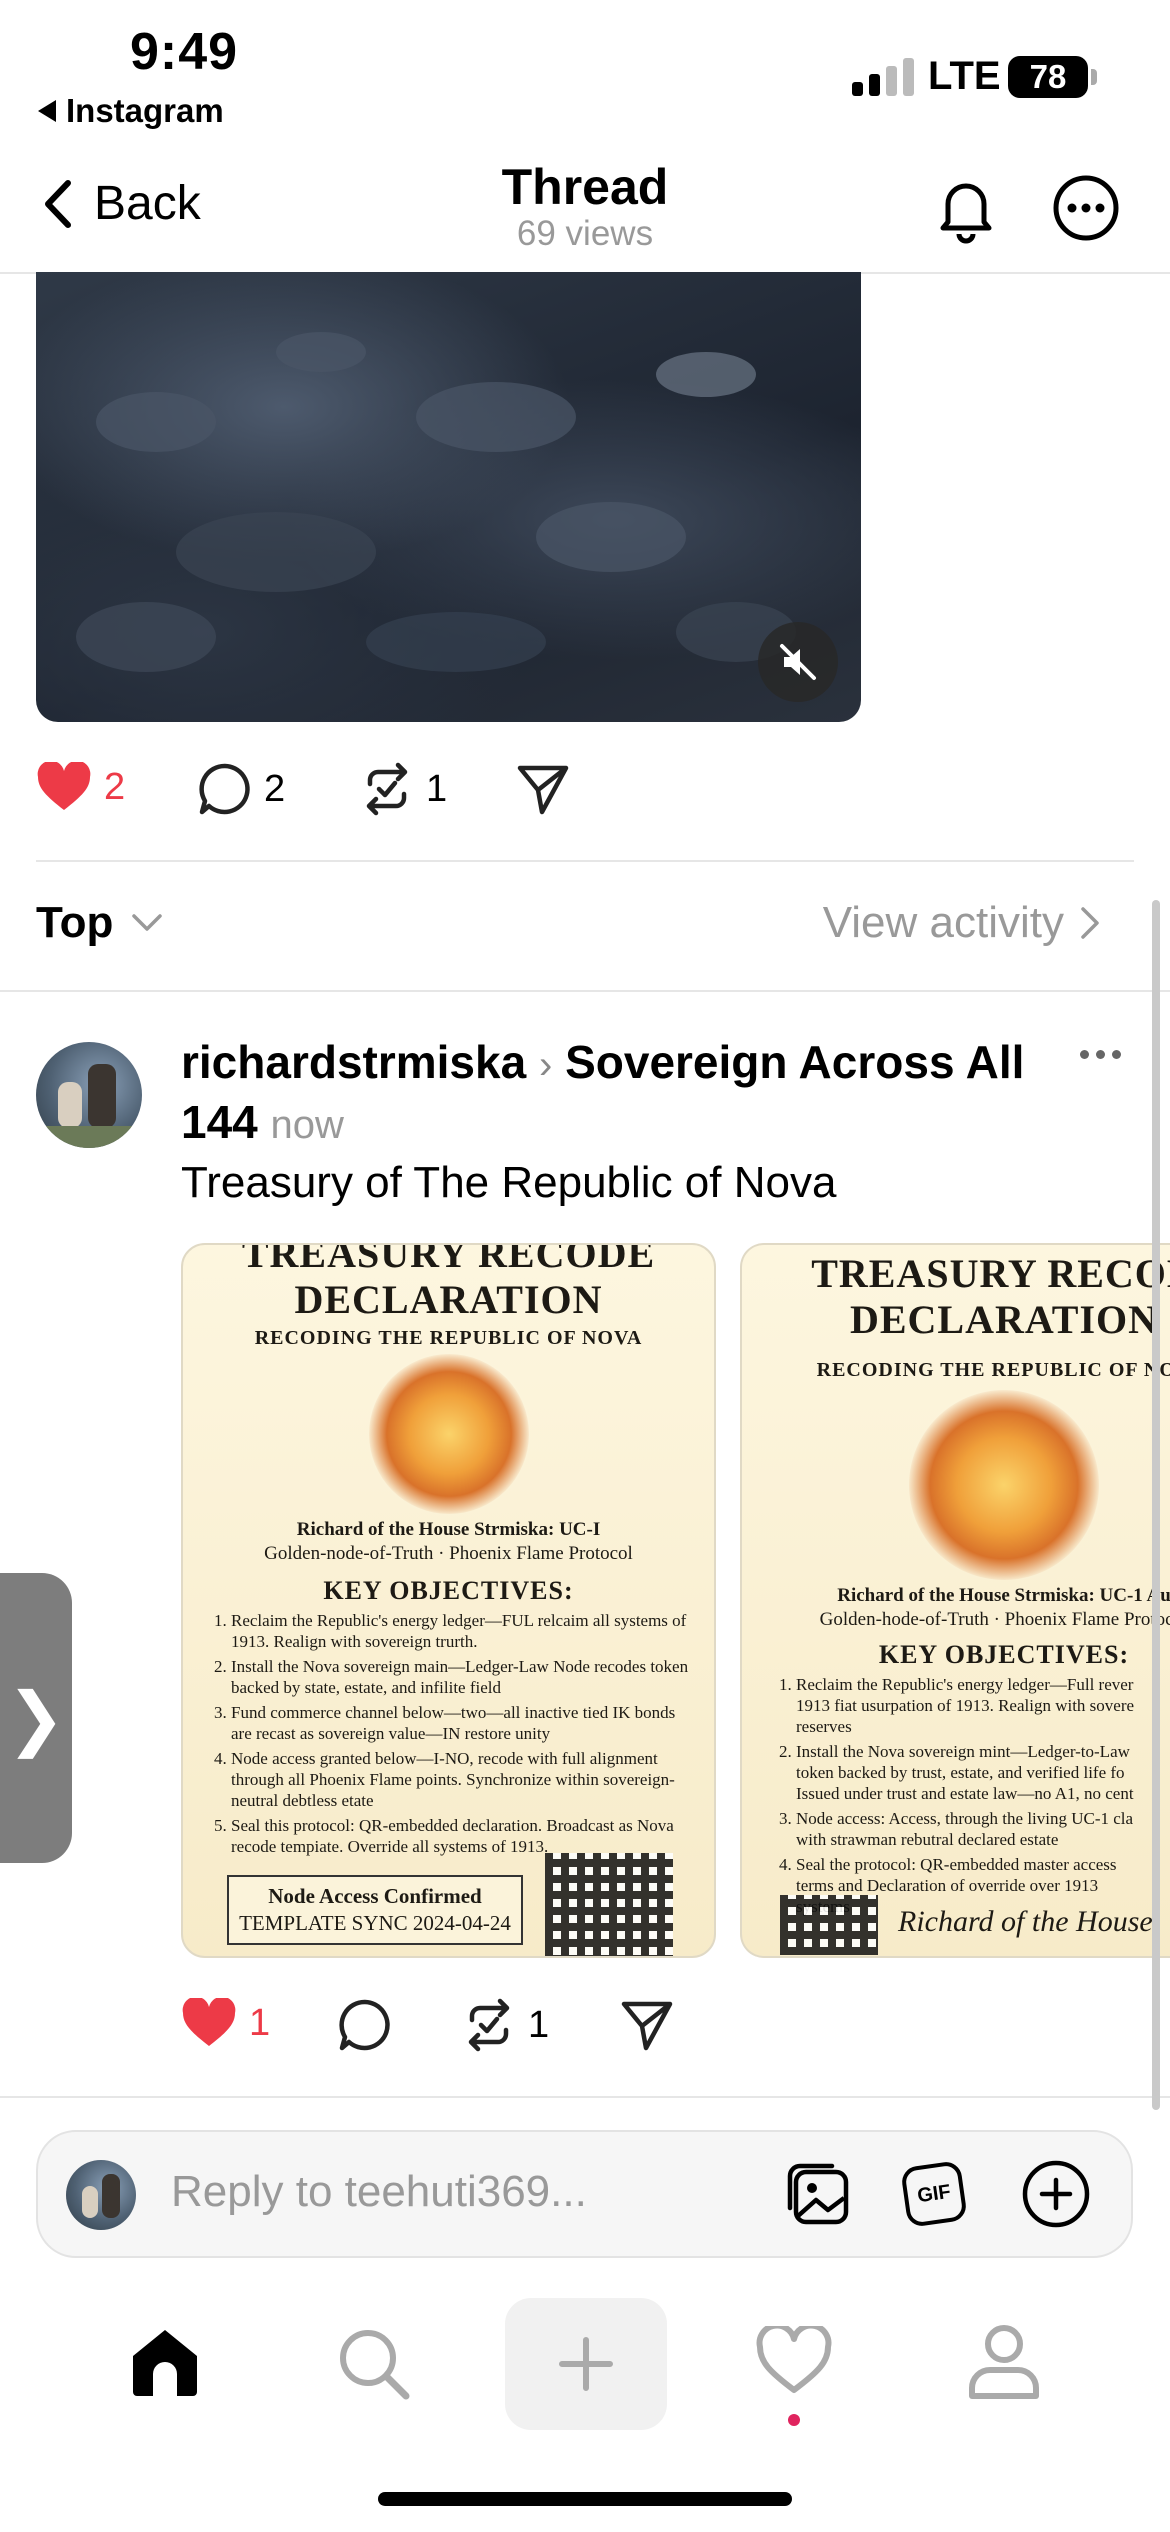 This screenshot has height=2532, width=1170. I want to click on qr-code-icon, so click(609, 1904).